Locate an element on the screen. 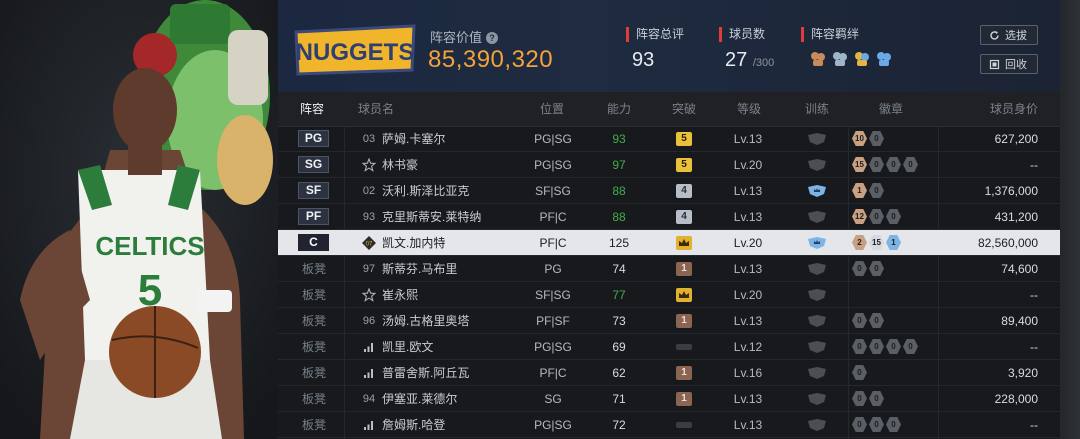 Image resolution: width=1080 pixels, height=439 pixels. col-rating: 能力 is located at coordinates (619, 109).